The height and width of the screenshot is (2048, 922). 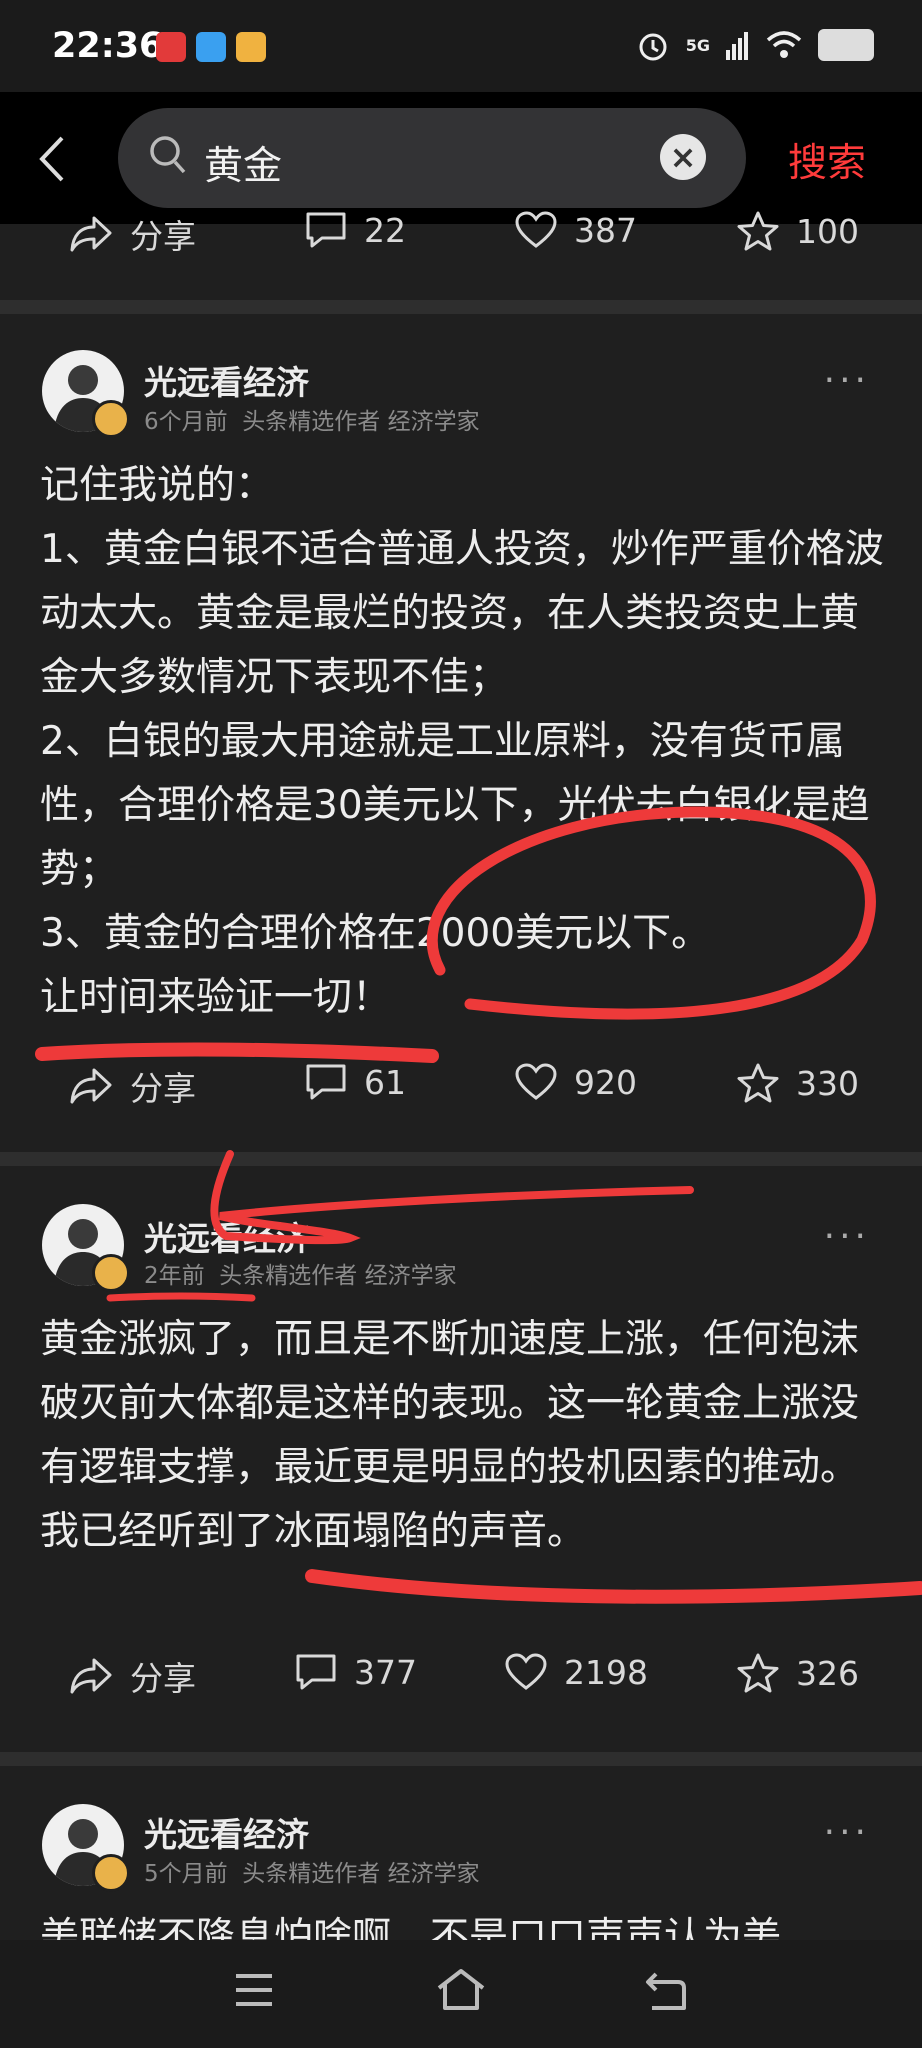 I want to click on like-button: 387, so click(x=575, y=230).